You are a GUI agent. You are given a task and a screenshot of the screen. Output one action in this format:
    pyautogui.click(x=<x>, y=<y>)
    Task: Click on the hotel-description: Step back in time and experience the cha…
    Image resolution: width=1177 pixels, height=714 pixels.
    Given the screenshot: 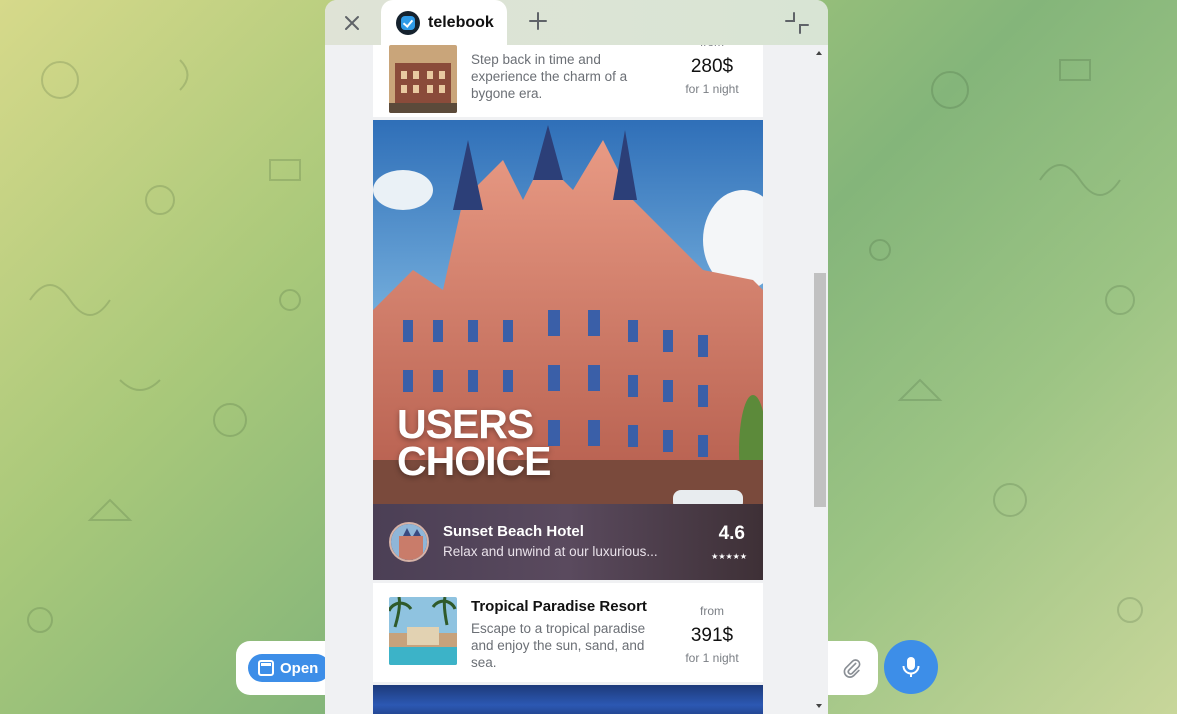 What is the action you would take?
    pyautogui.click(x=549, y=76)
    